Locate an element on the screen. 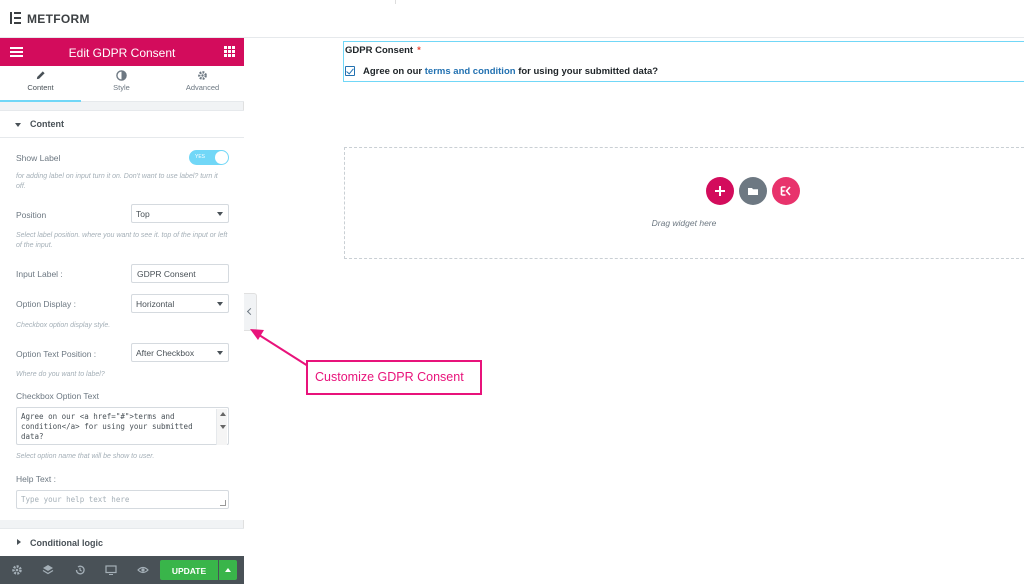 The image size is (1024, 584). caret-up-icon is located at coordinates (228, 570).